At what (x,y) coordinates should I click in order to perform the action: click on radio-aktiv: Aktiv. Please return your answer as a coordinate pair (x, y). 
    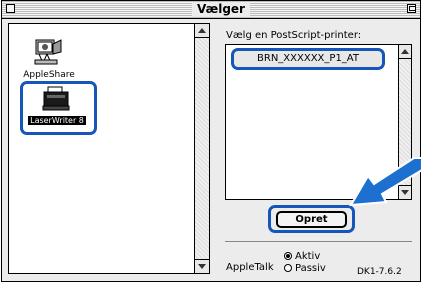
    Looking at the image, I should click on (302, 256).